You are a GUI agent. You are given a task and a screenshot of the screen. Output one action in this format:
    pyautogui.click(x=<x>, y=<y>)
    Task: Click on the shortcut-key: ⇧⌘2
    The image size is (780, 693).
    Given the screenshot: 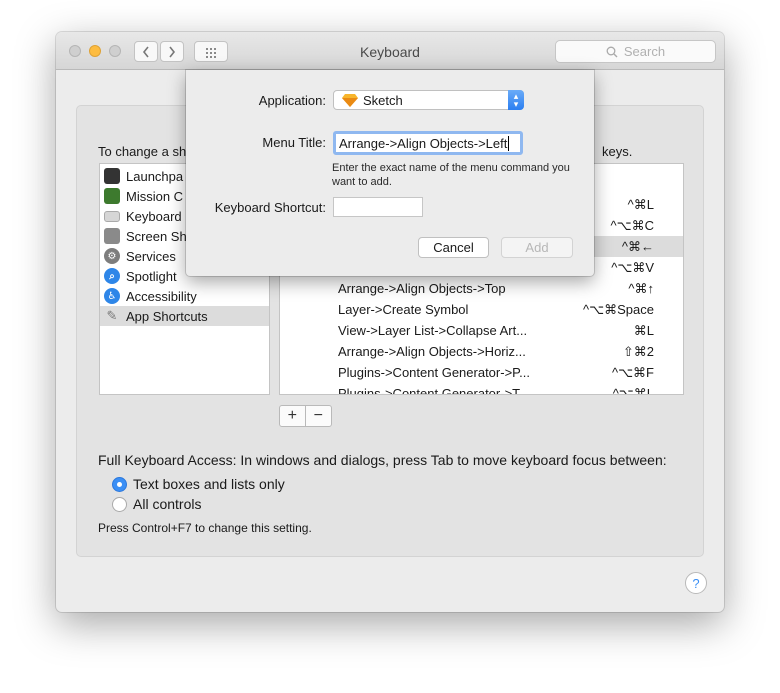 What is the action you would take?
    pyautogui.click(x=638, y=351)
    